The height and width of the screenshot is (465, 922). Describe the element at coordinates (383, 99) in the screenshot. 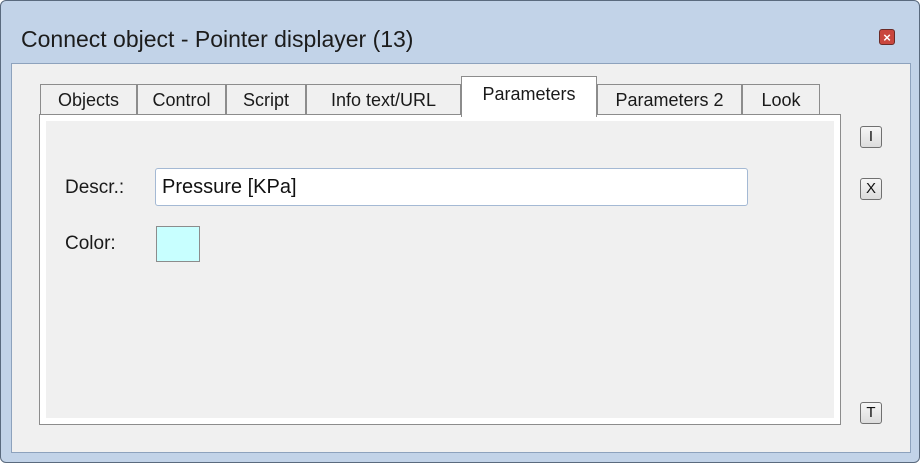

I see `tab-info-text-url: Info text/URL` at that location.